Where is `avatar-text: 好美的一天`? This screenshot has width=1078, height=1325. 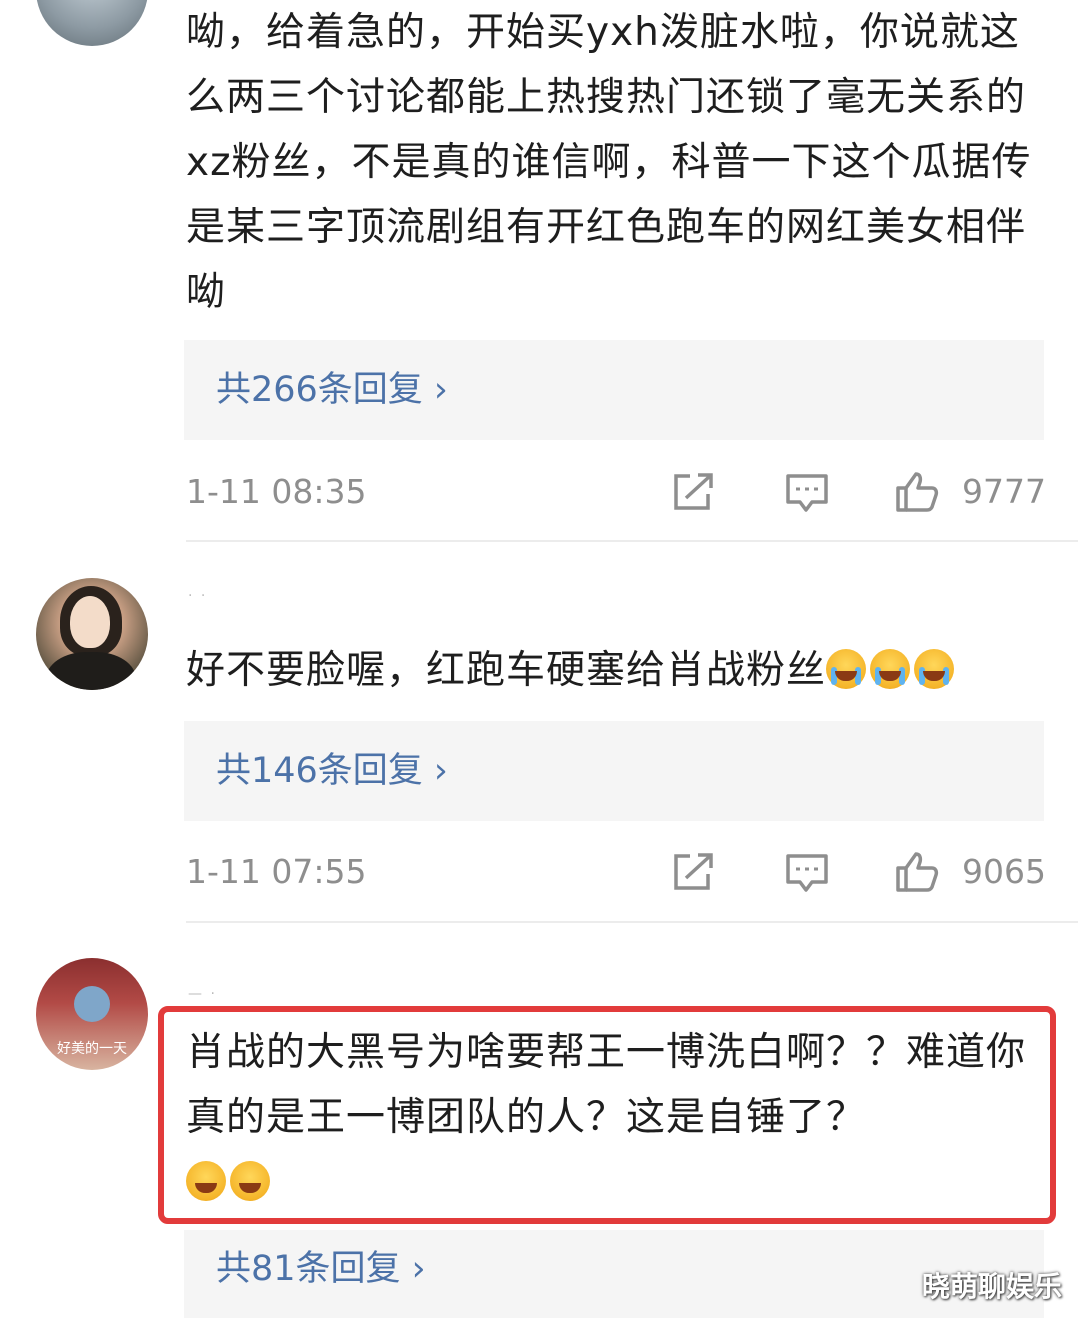
avatar-text: 好美的一天 is located at coordinates (92, 1049).